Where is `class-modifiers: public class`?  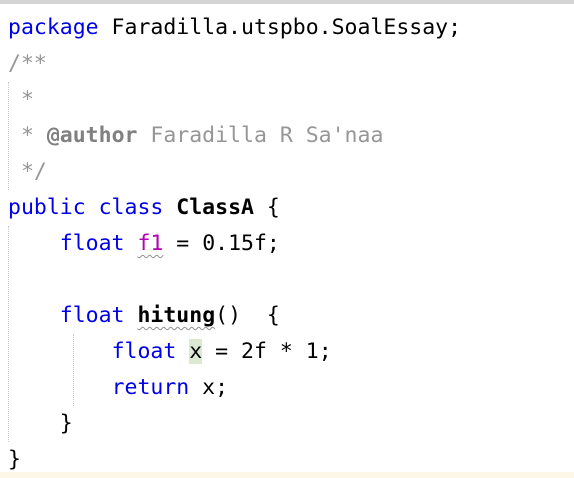 class-modifiers: public class is located at coordinates (86, 207).